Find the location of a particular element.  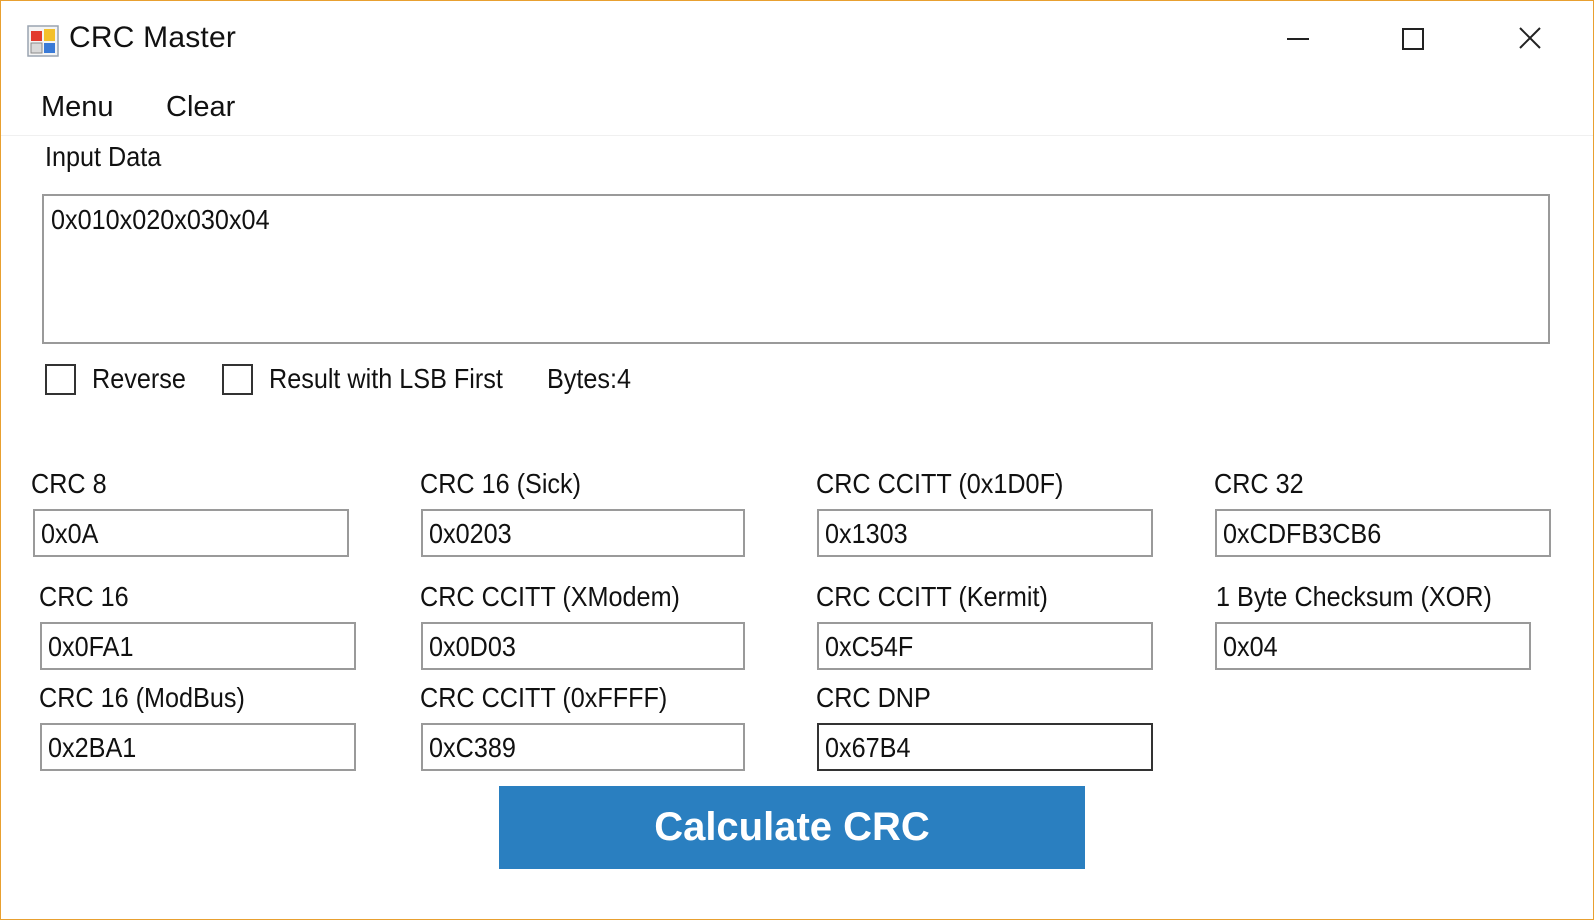

crc-dnp-label: CRC DNP is located at coordinates (873, 697).